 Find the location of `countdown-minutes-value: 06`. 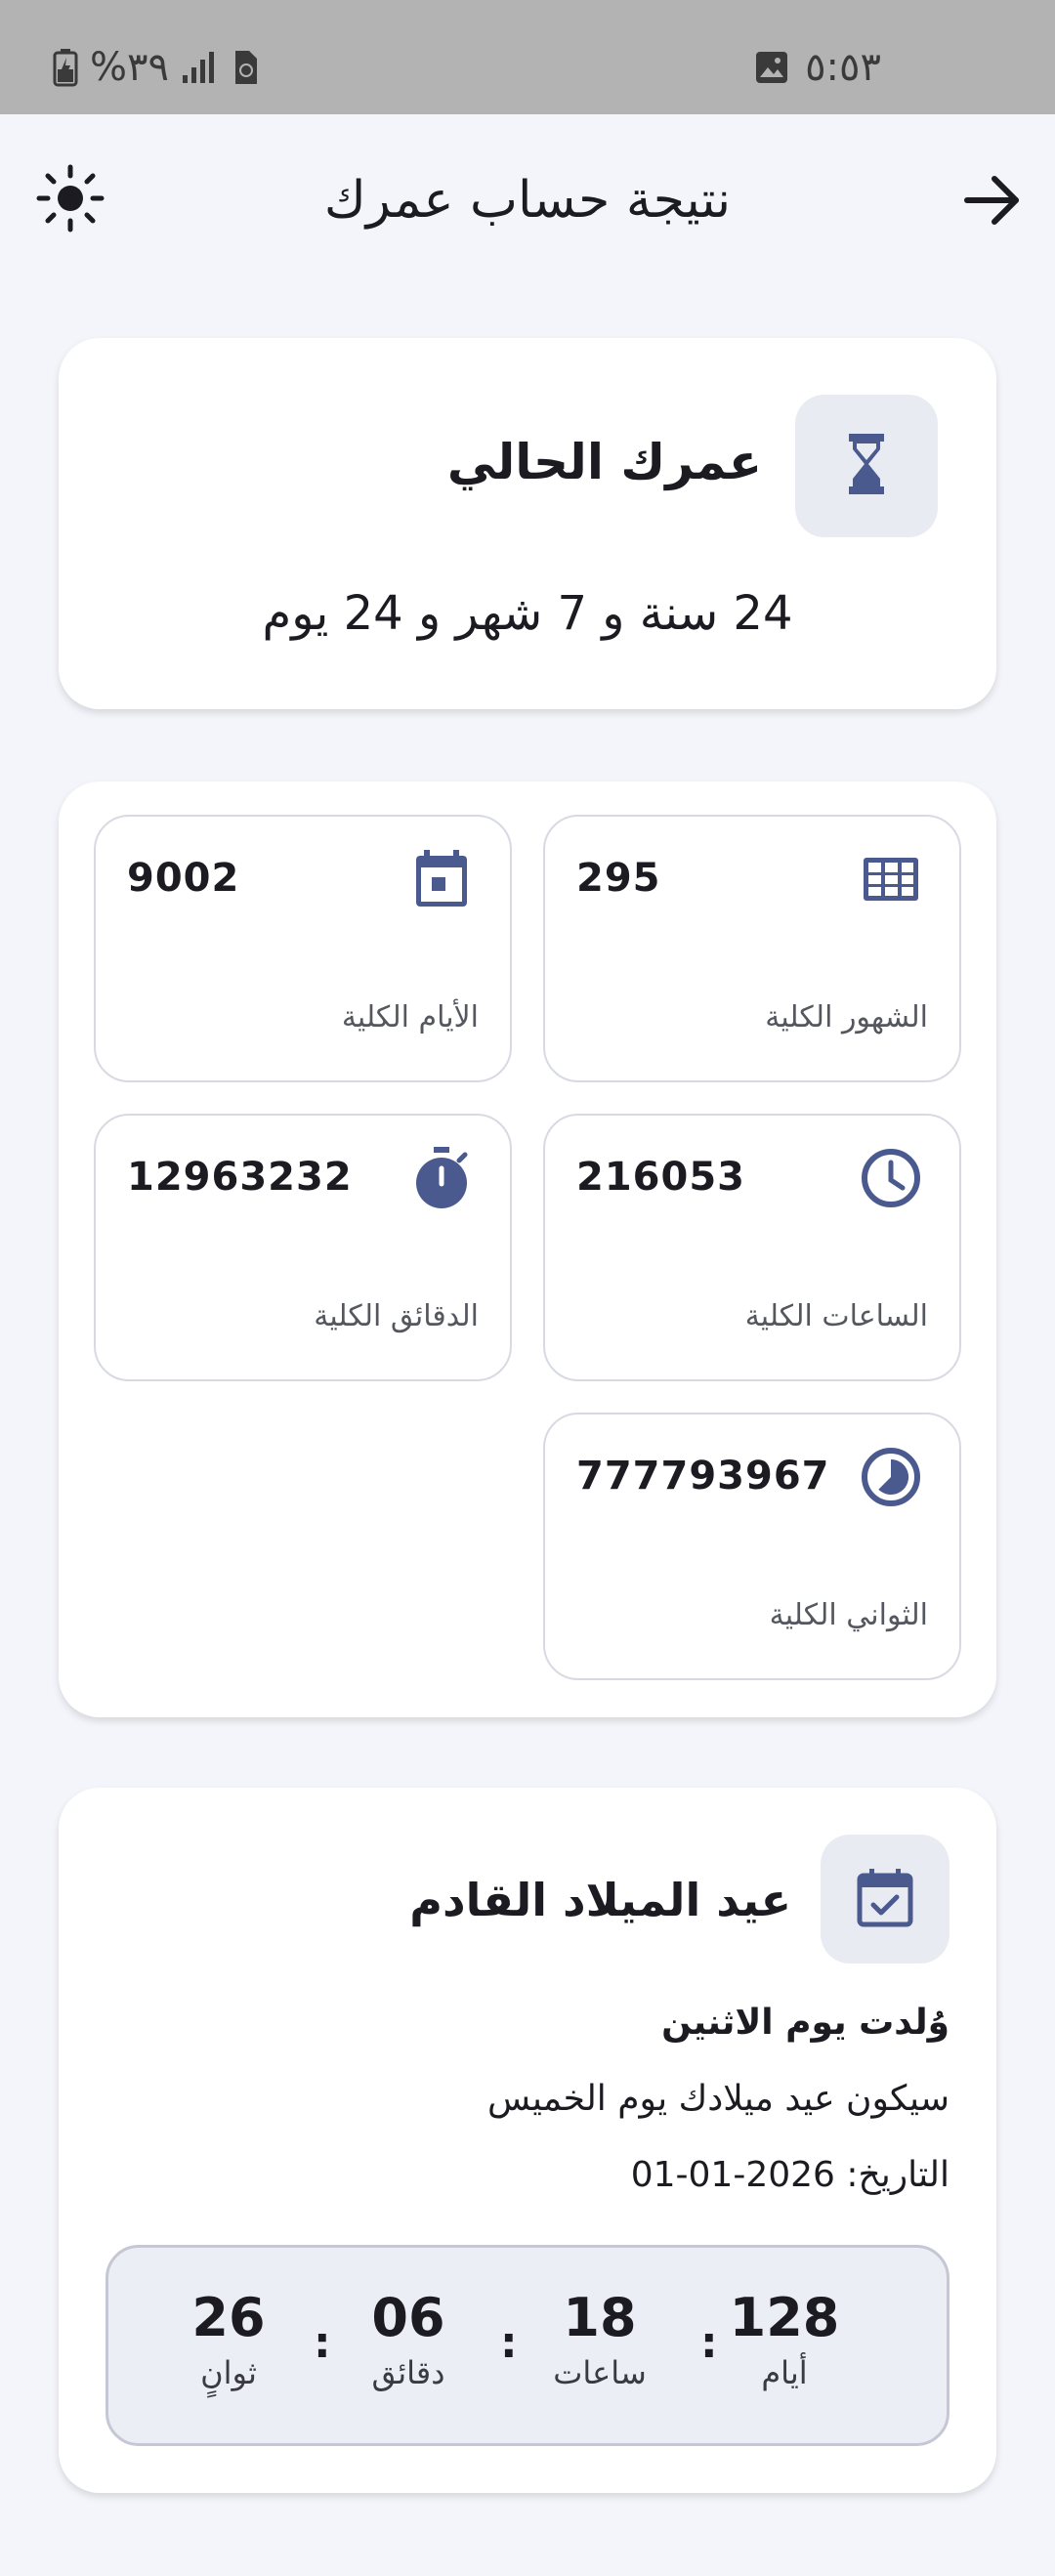

countdown-minutes-value: 06 is located at coordinates (408, 2317).